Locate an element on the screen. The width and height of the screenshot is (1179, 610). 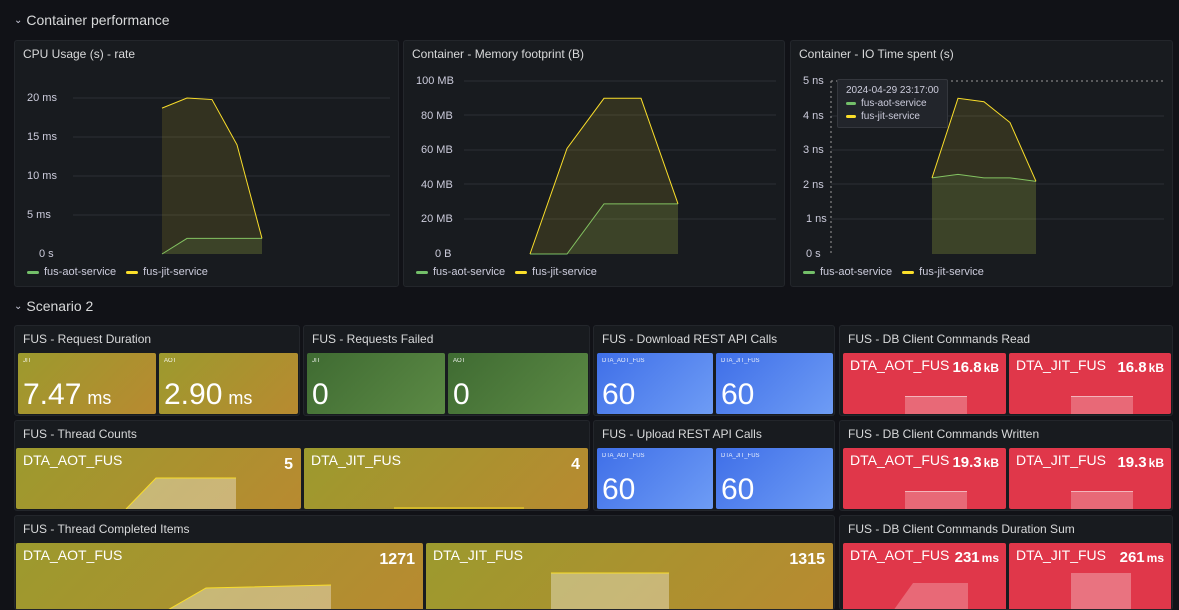
tile-value: 7.47 ms is located at coordinates (67, 394).